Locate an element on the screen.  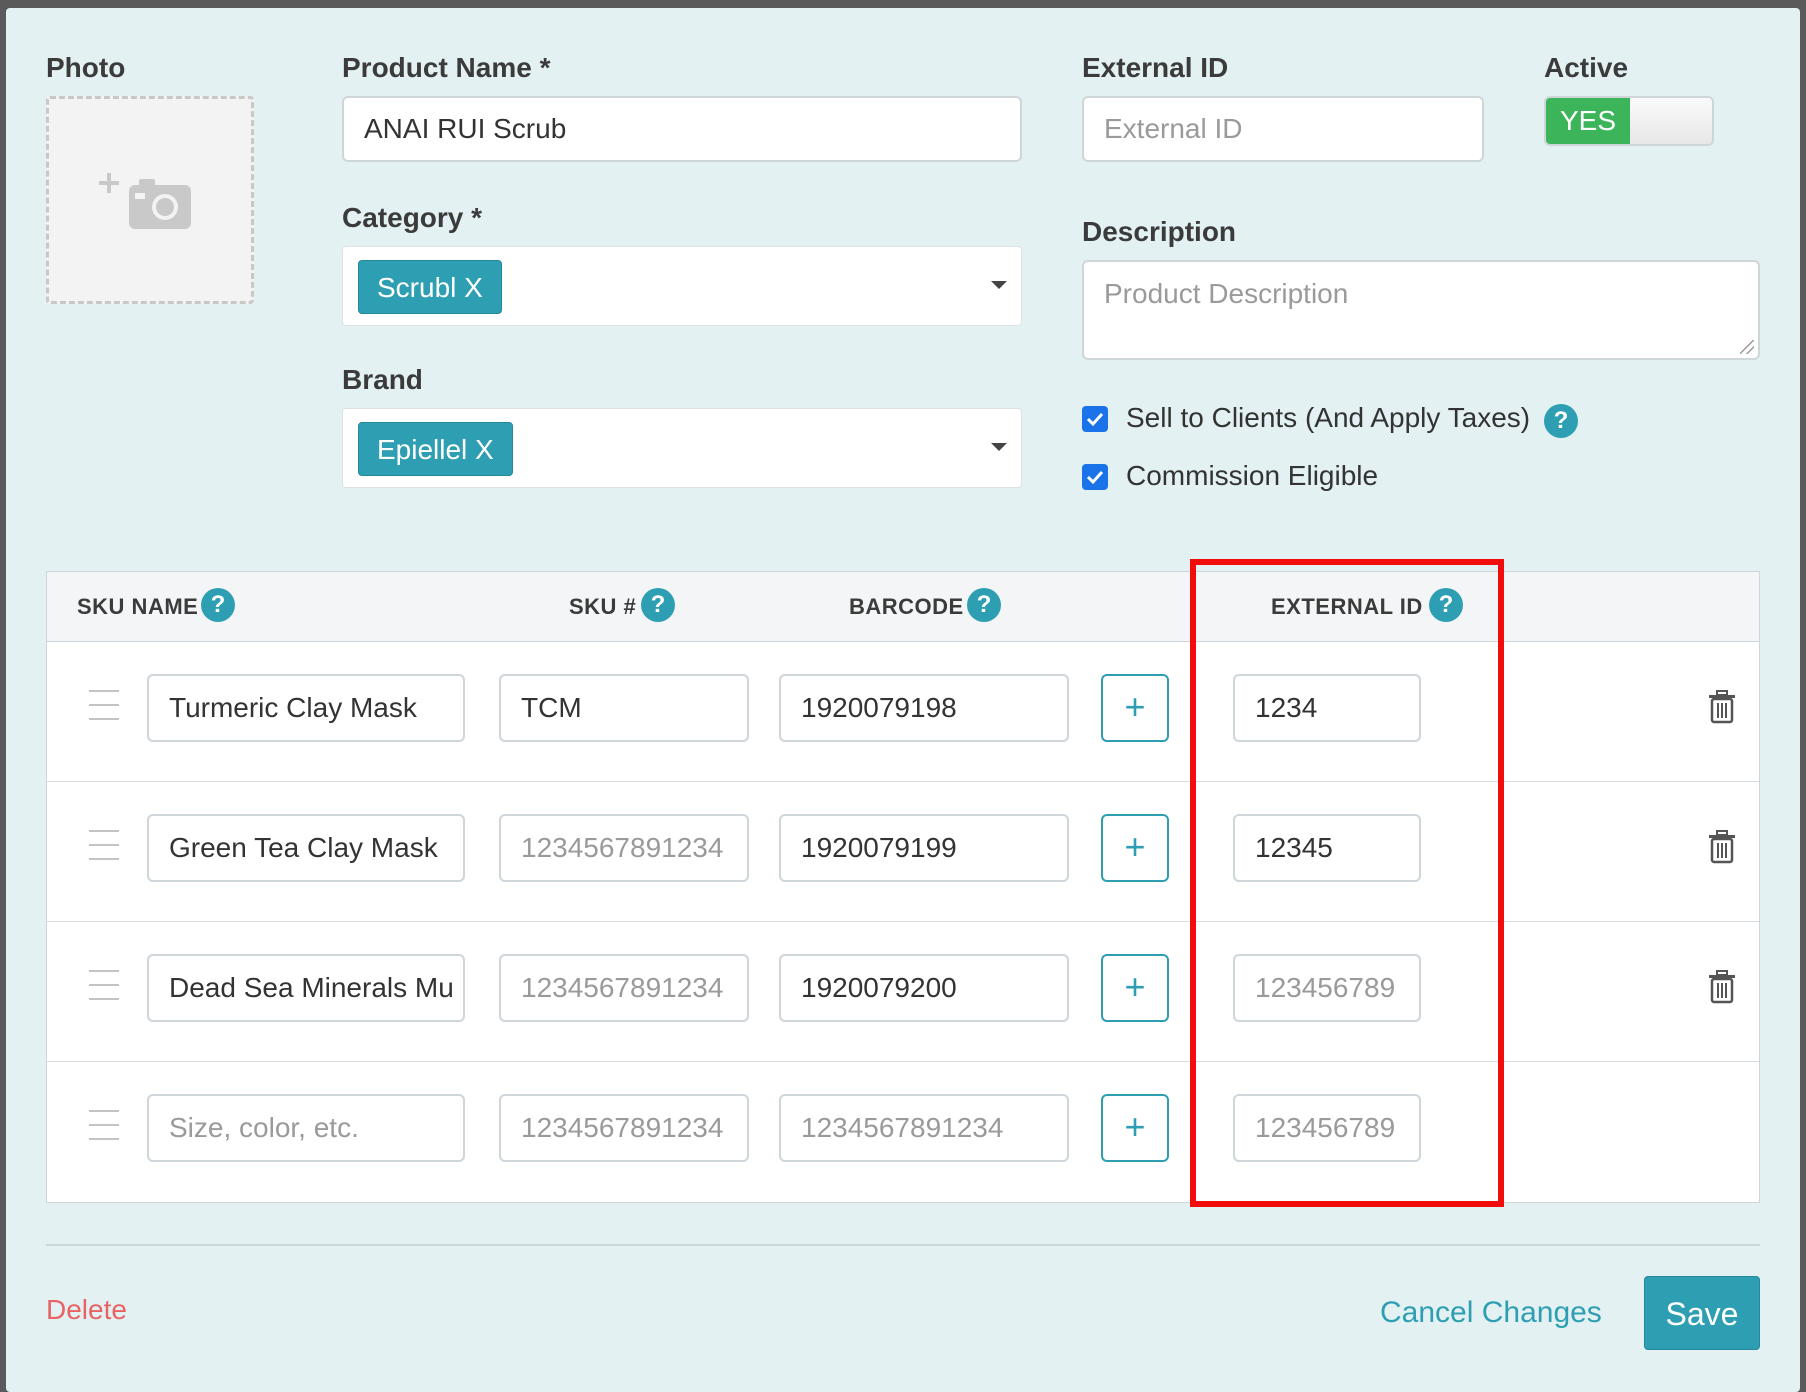
save-button: Save is located at coordinates (1702, 1313).